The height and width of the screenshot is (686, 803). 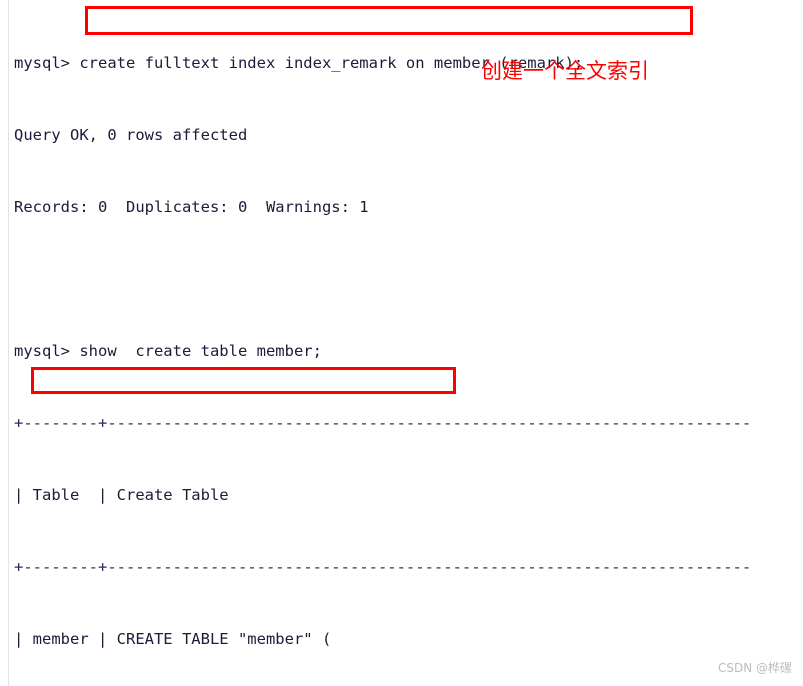 What do you see at coordinates (168, 351) in the screenshot?
I see `terminal-line: mysql> show create table member;` at bounding box center [168, 351].